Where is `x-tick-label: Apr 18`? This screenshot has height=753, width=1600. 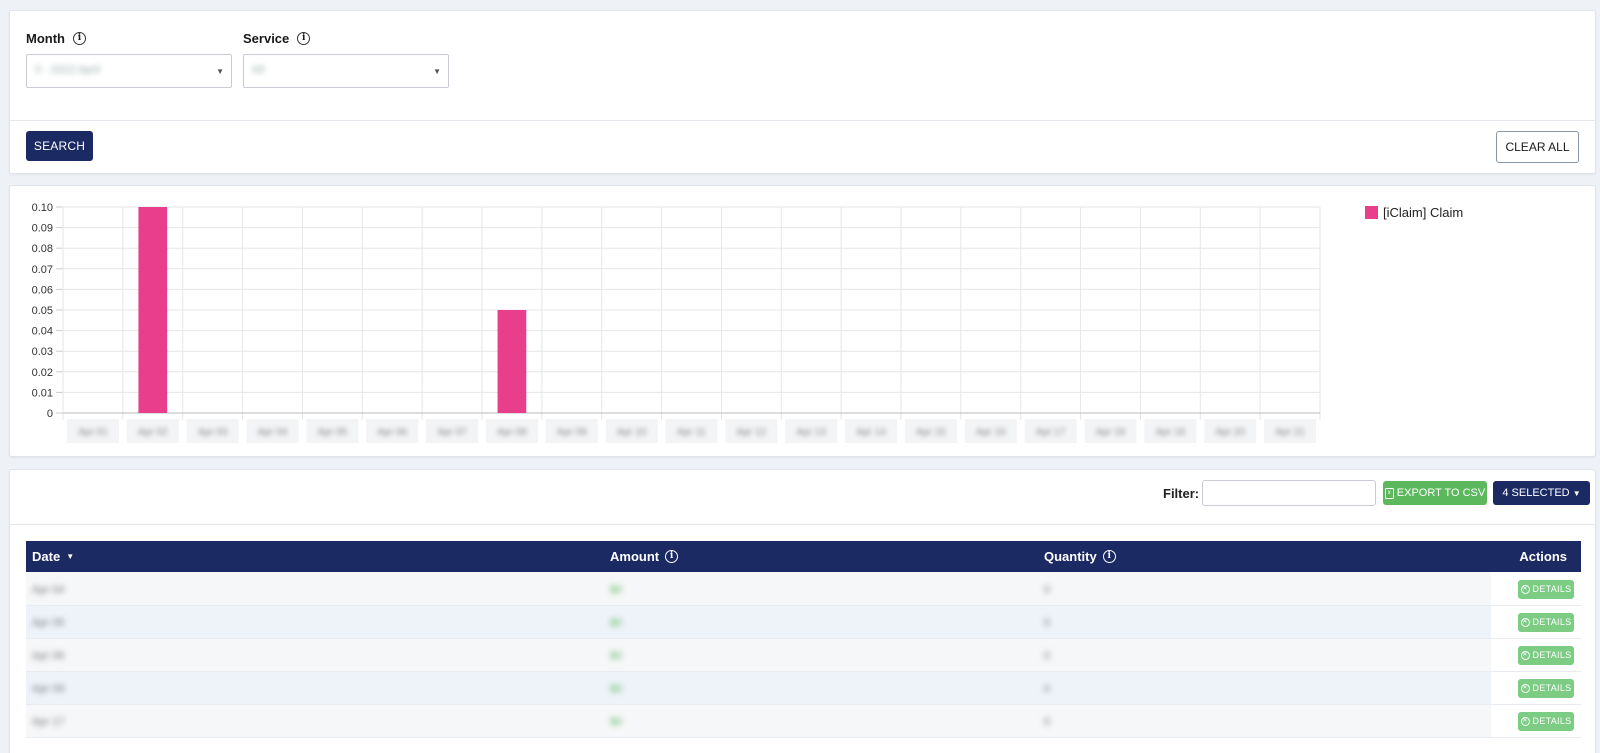 x-tick-label: Apr 18 is located at coordinates (1111, 432).